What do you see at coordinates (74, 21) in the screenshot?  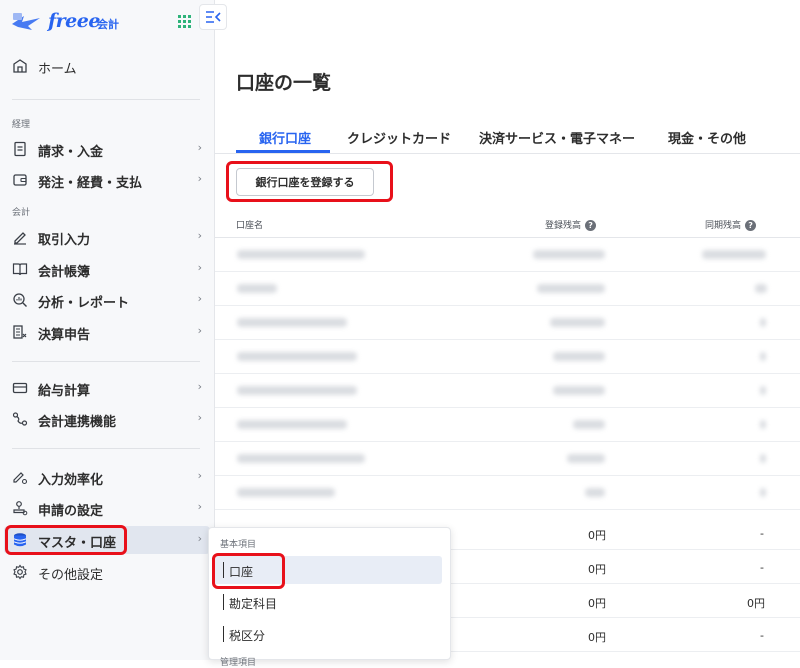 I see `logo-text: freee` at bounding box center [74, 21].